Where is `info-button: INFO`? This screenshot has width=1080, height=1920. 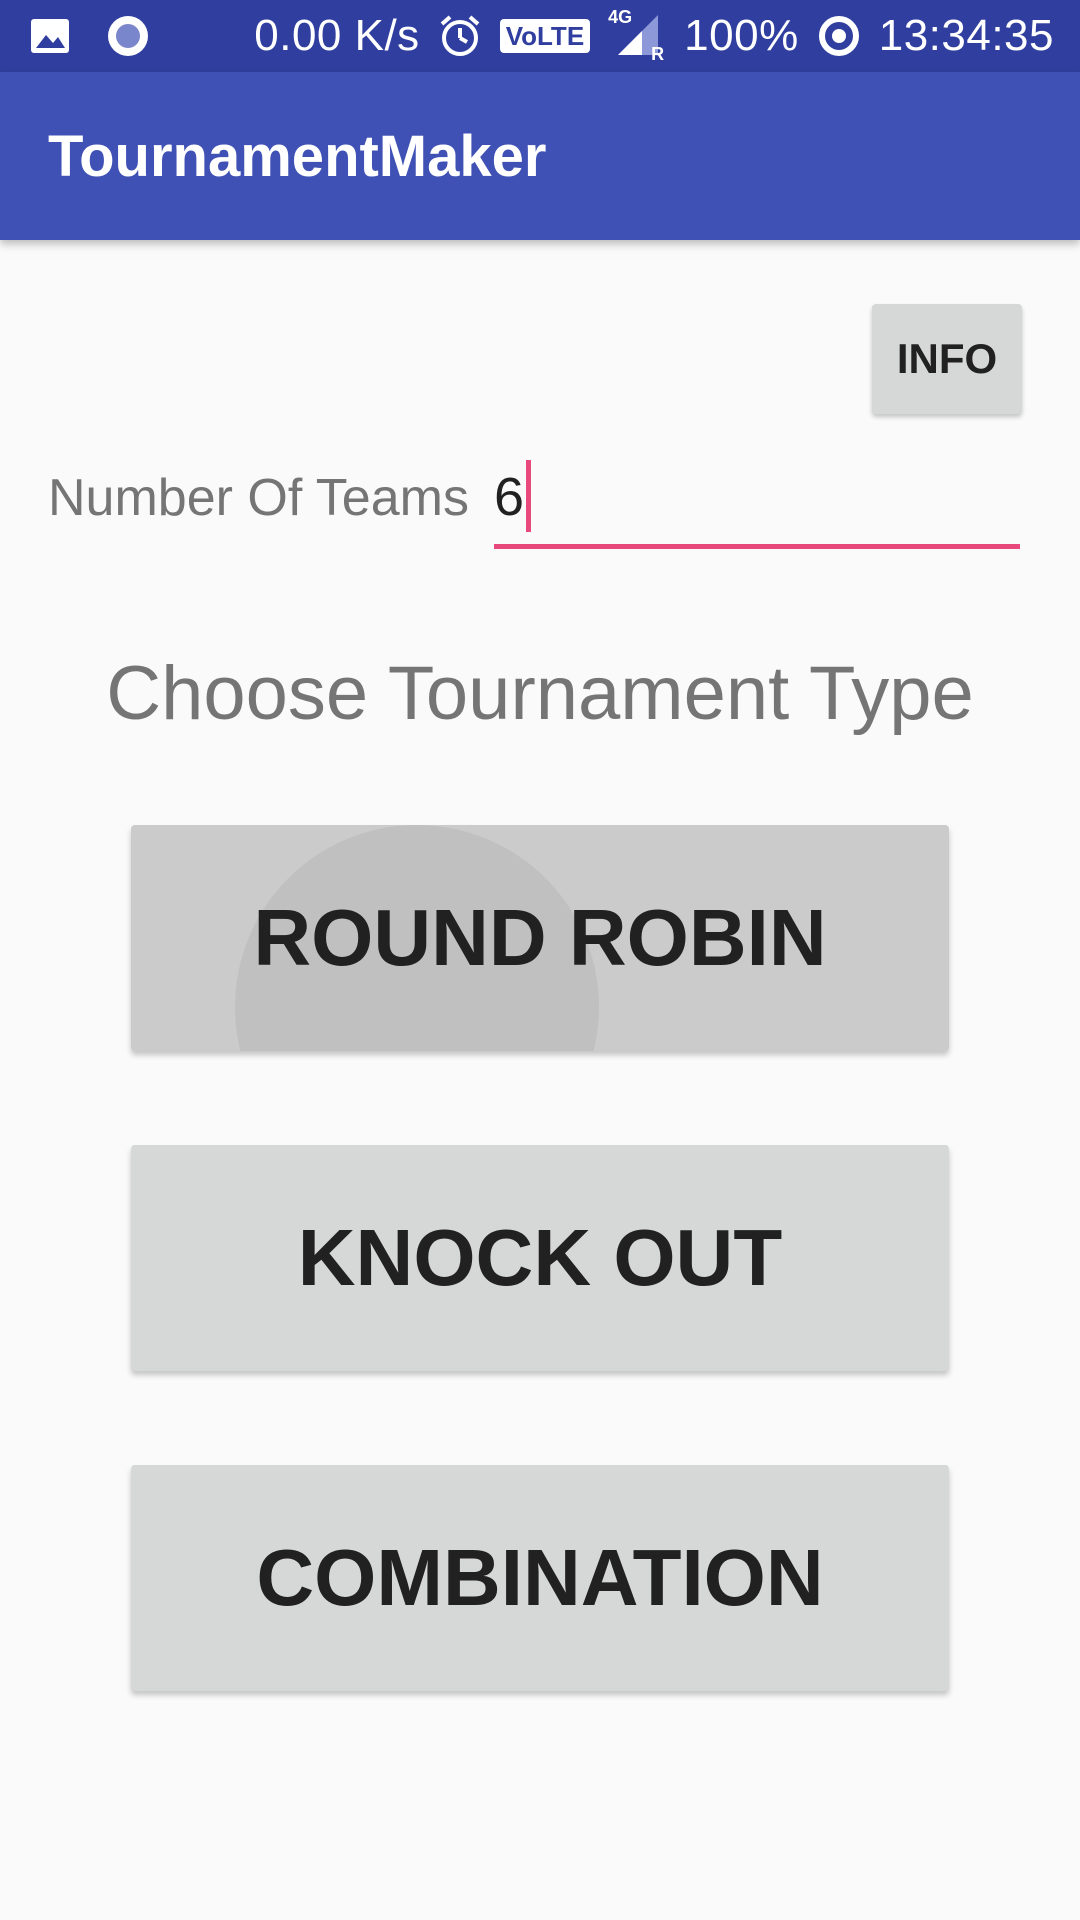
info-button: INFO is located at coordinates (947, 359).